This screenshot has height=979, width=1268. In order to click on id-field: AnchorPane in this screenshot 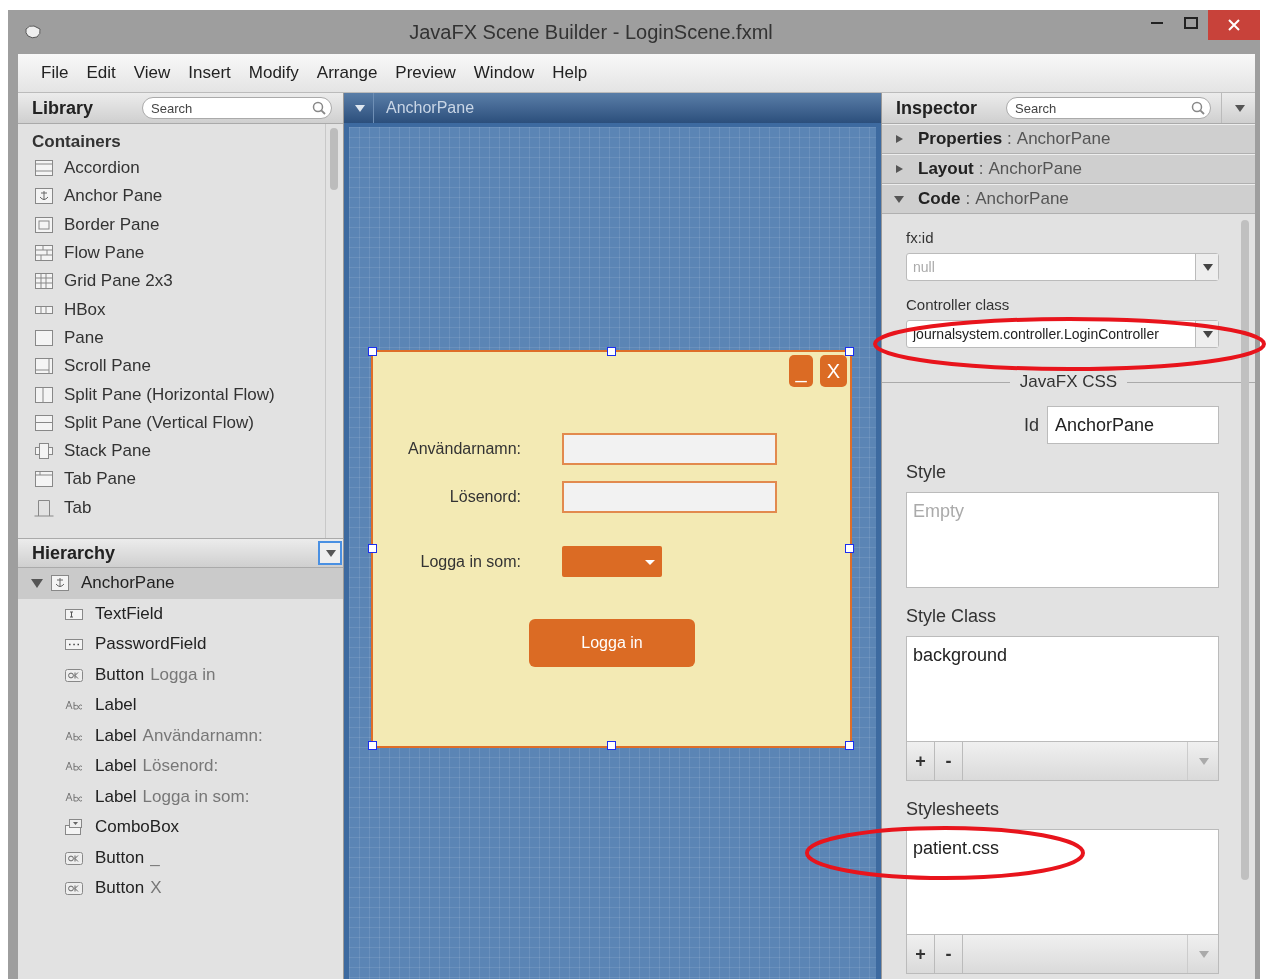, I will do `click(1133, 425)`.